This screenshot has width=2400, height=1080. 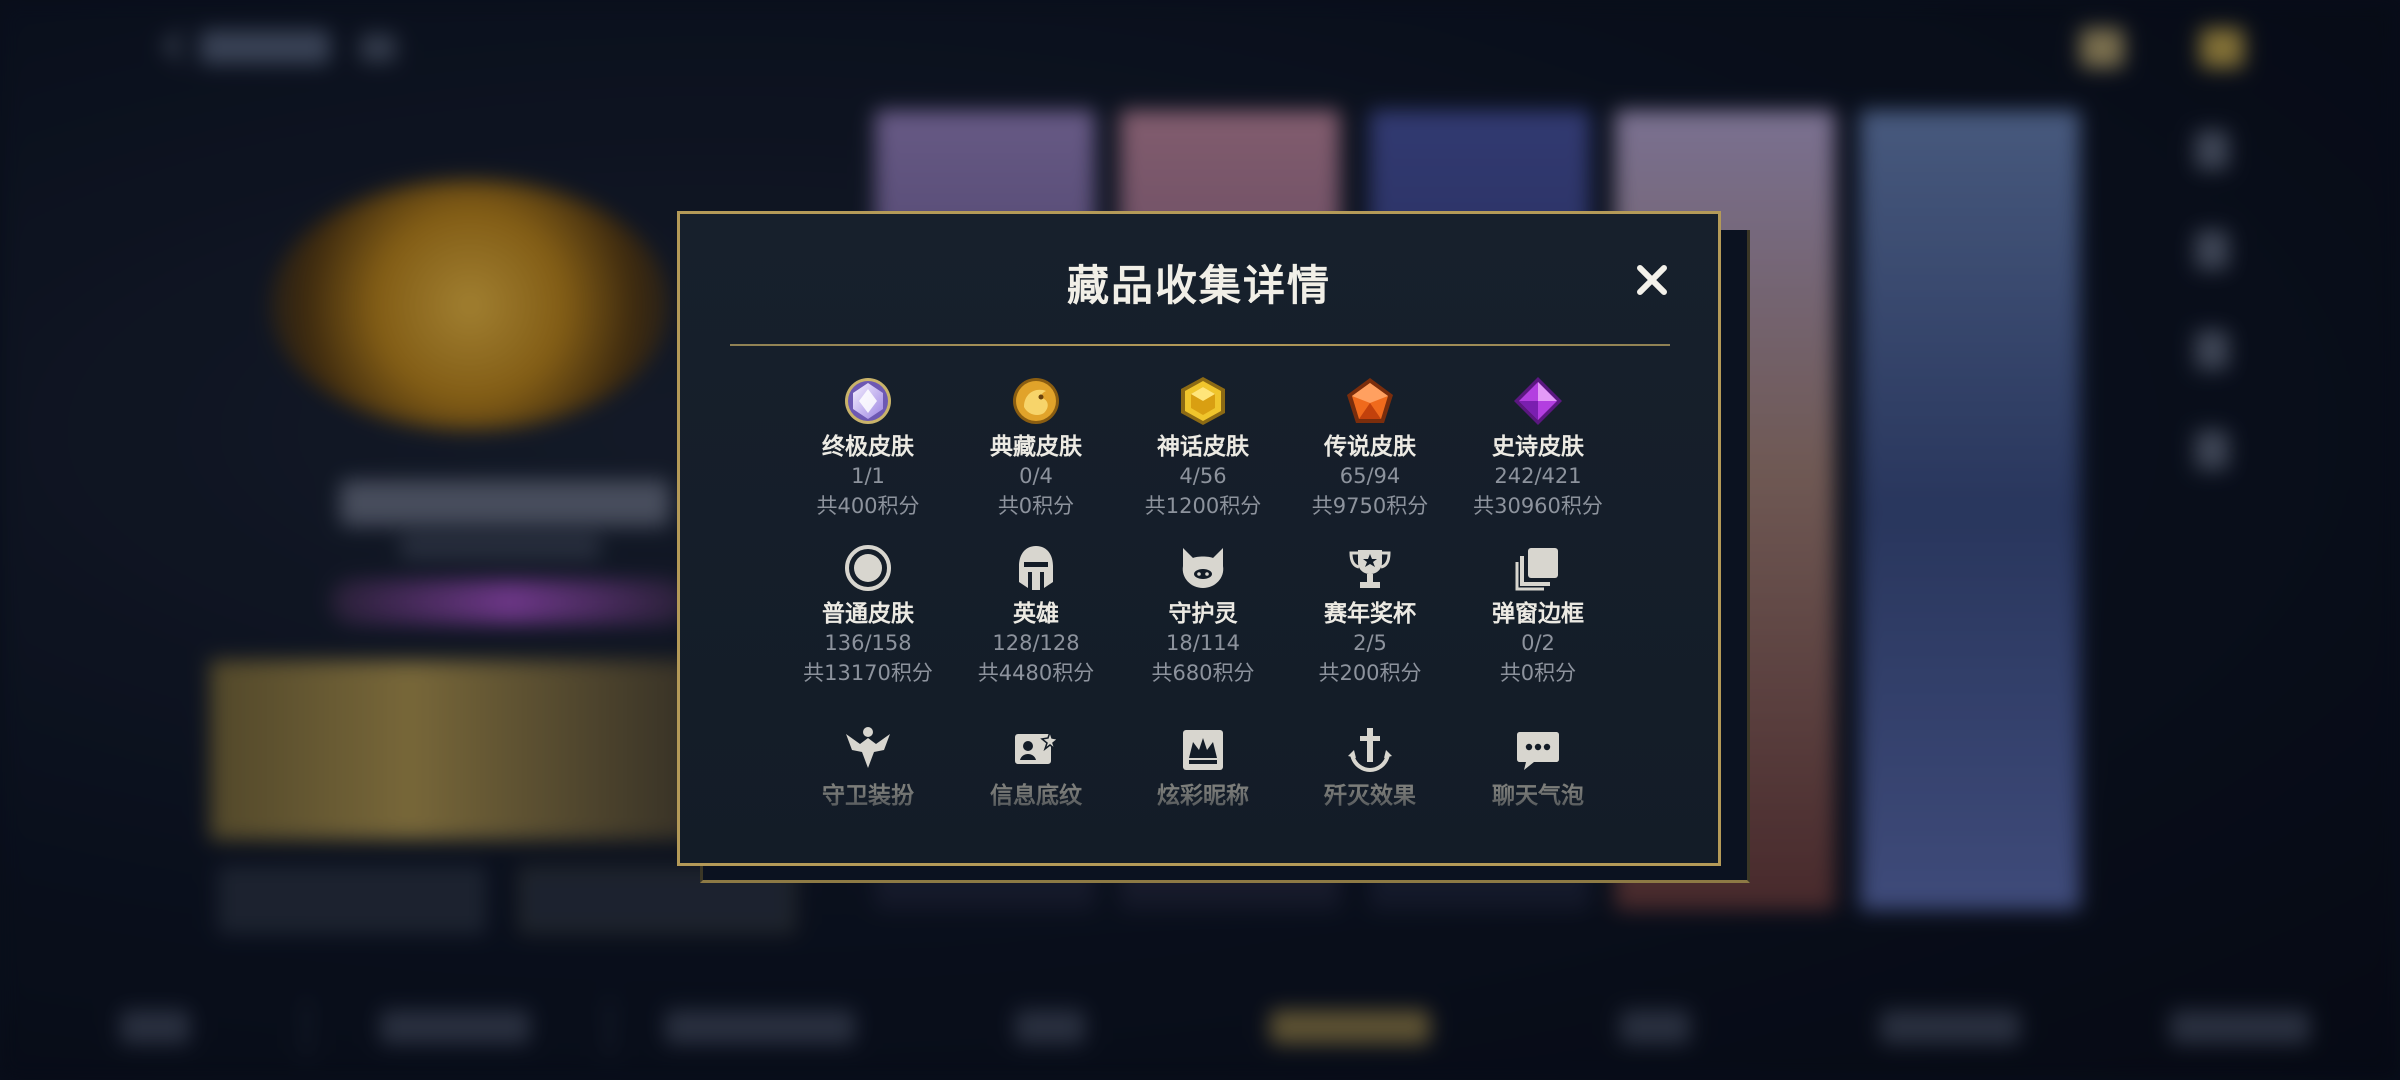 I want to click on hero-helmet-icon, so click(x=1036, y=568).